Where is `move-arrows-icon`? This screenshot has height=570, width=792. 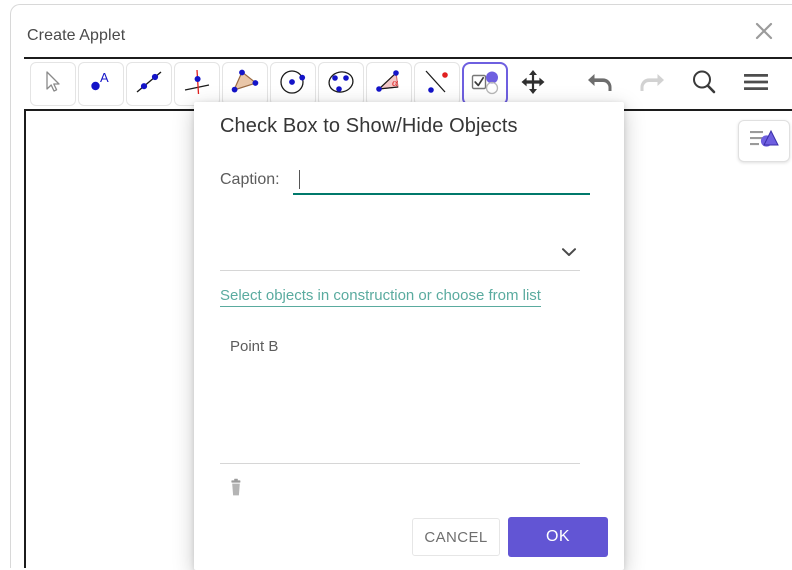 move-arrows-icon is located at coordinates (533, 84).